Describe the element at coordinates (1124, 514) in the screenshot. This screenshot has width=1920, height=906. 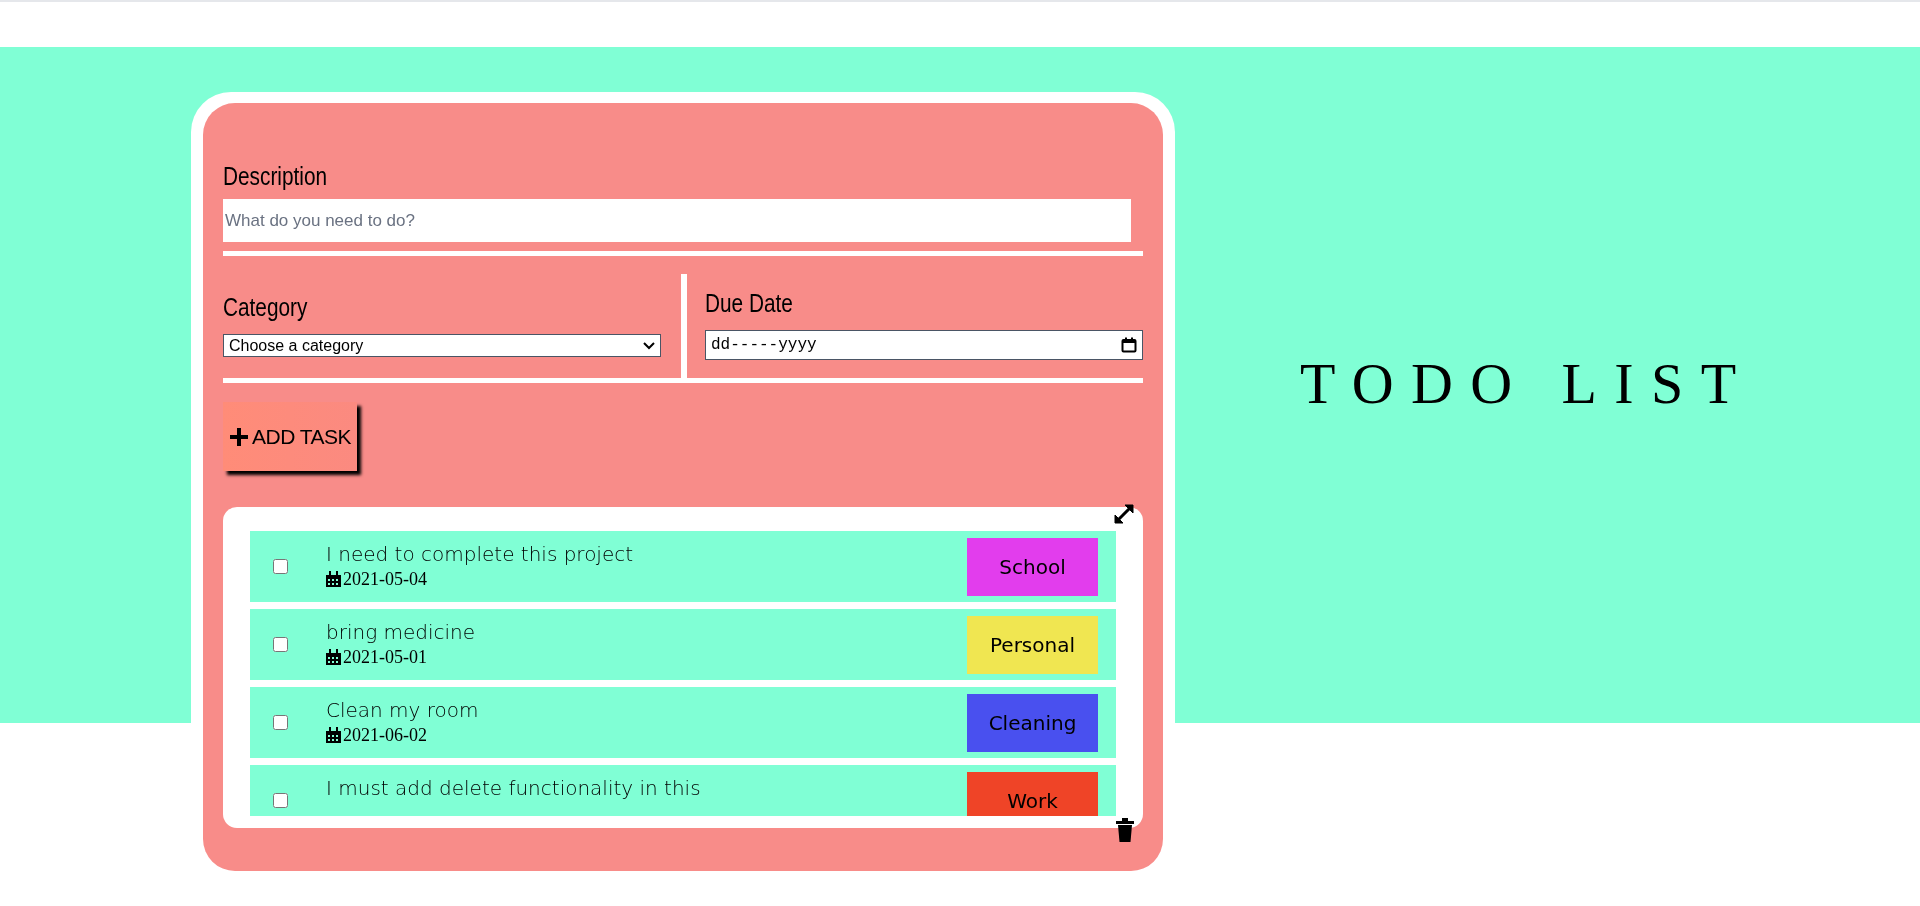
I see `expand-icon` at that location.